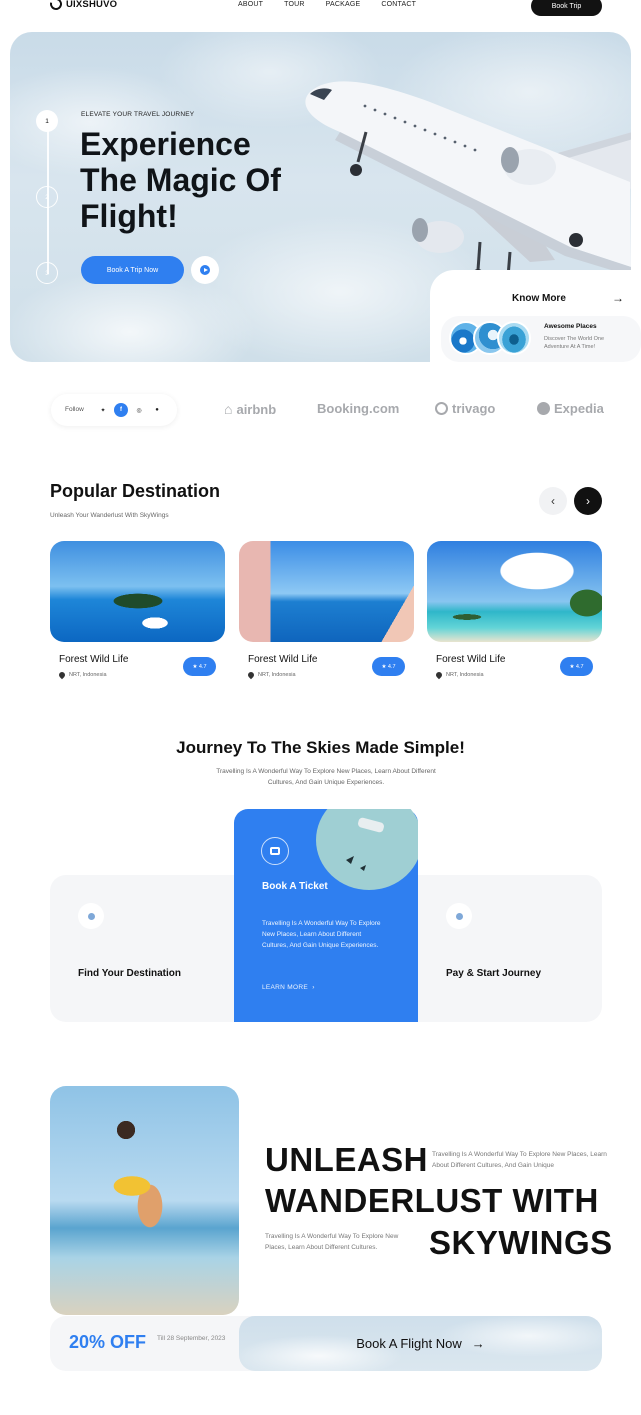  I want to click on step-pay-start: Pay & Start Journey, so click(494, 973).